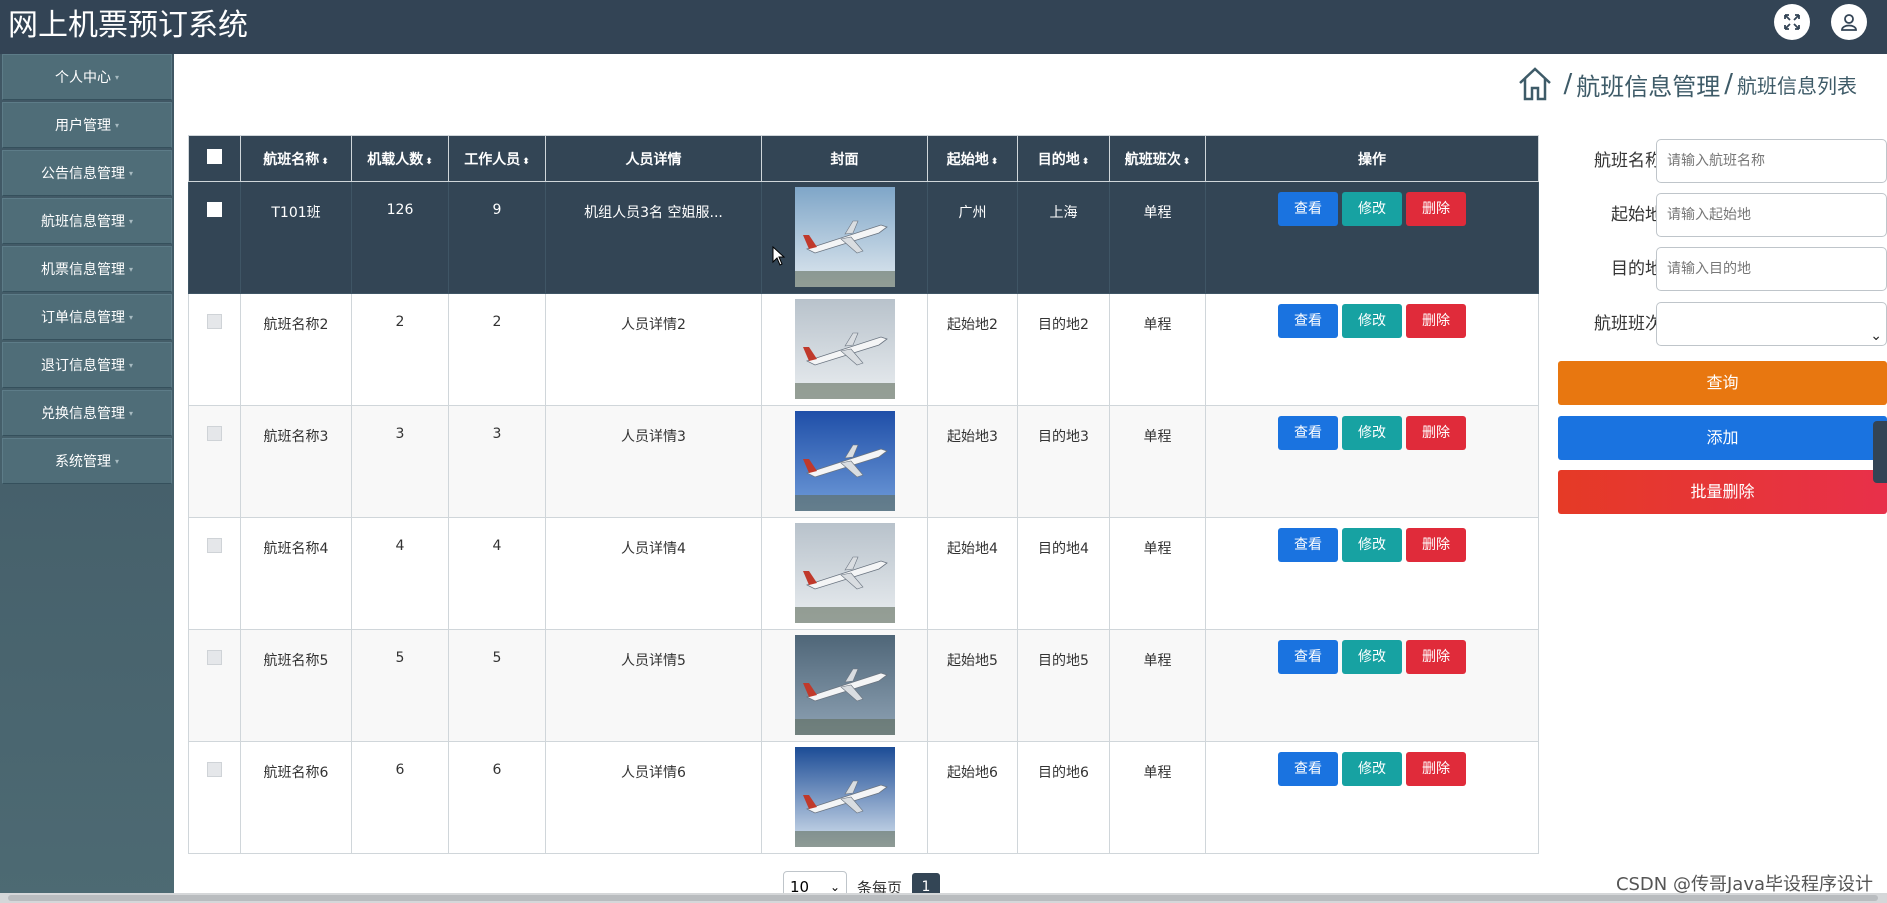 The height and width of the screenshot is (903, 1887). I want to click on origin-cell: 起始地2, so click(972, 349).